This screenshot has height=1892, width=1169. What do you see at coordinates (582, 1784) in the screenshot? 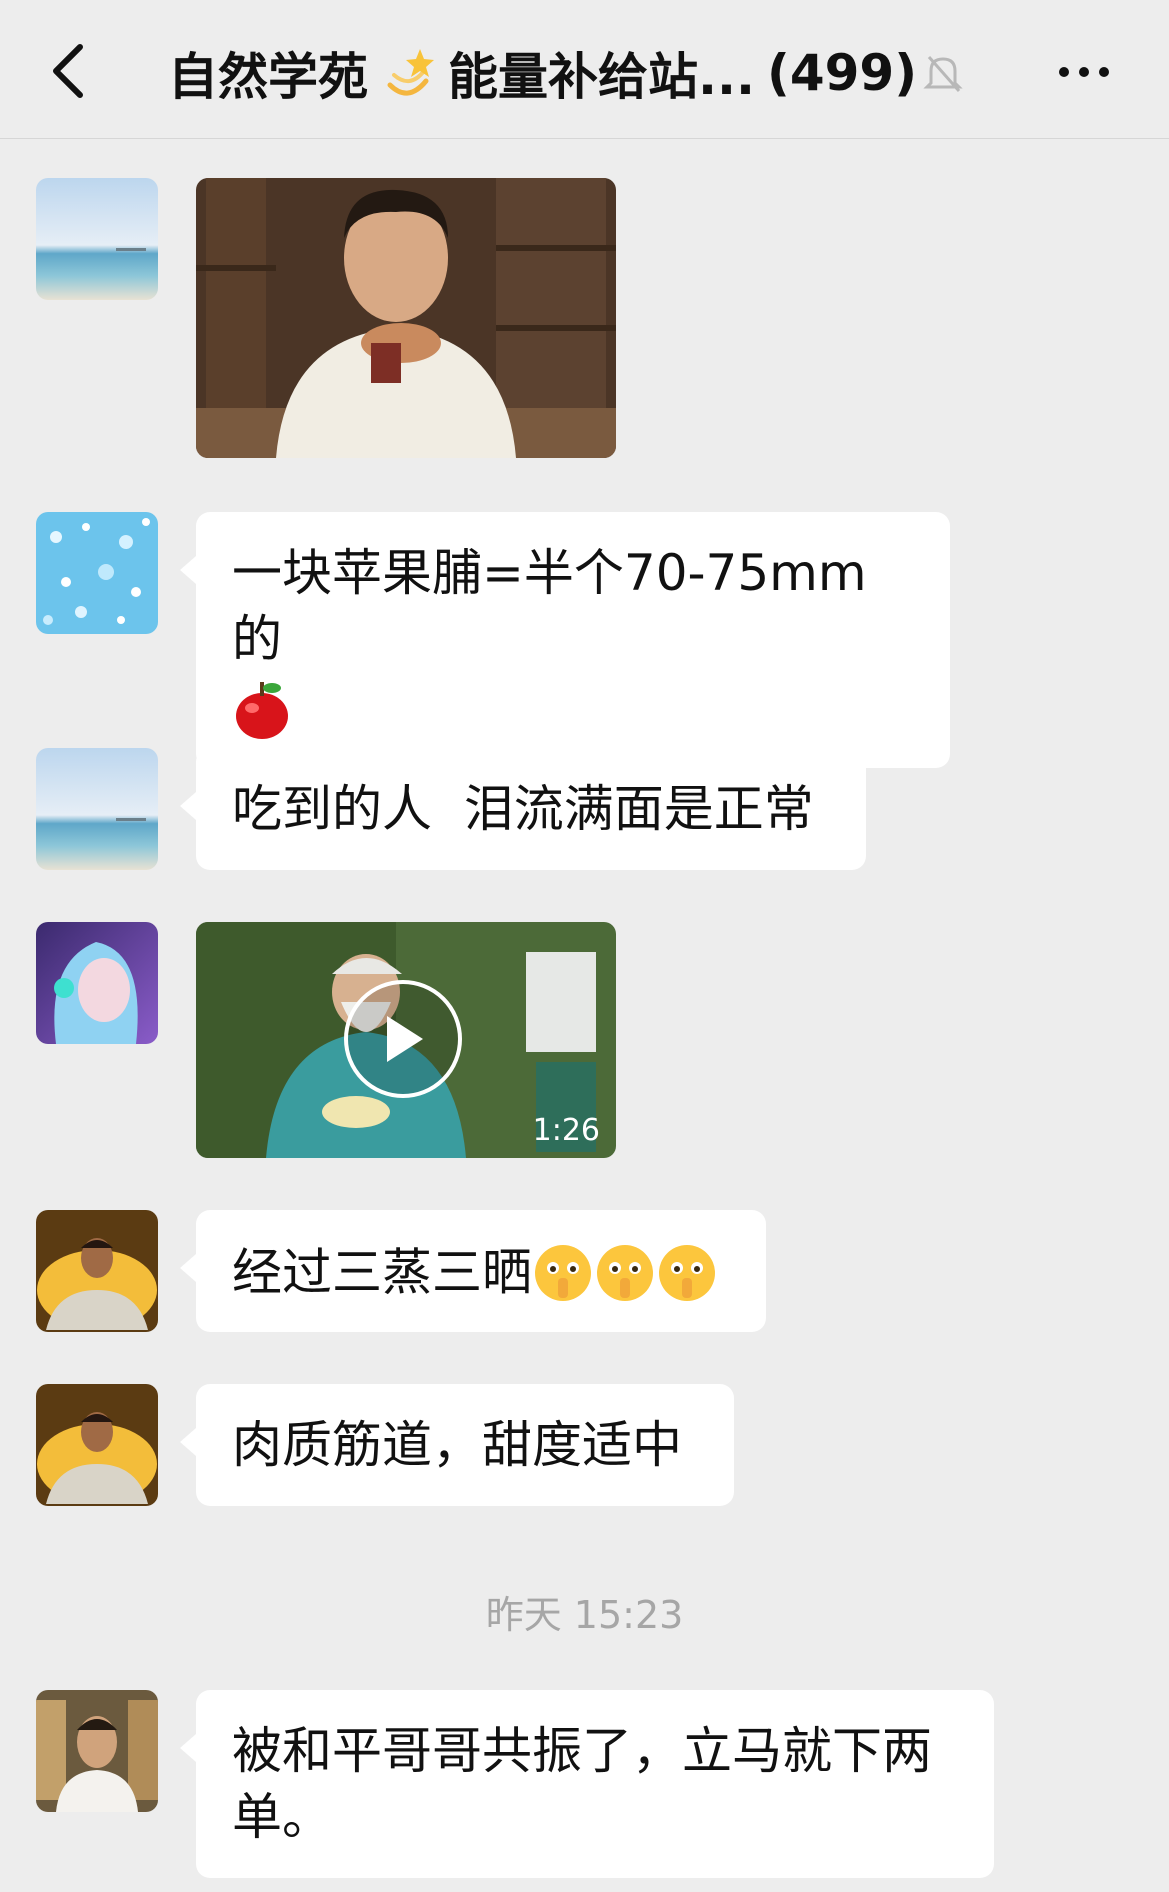
I see `message-text: 被和平哥哥共振了，立马就下两单。` at bounding box center [582, 1784].